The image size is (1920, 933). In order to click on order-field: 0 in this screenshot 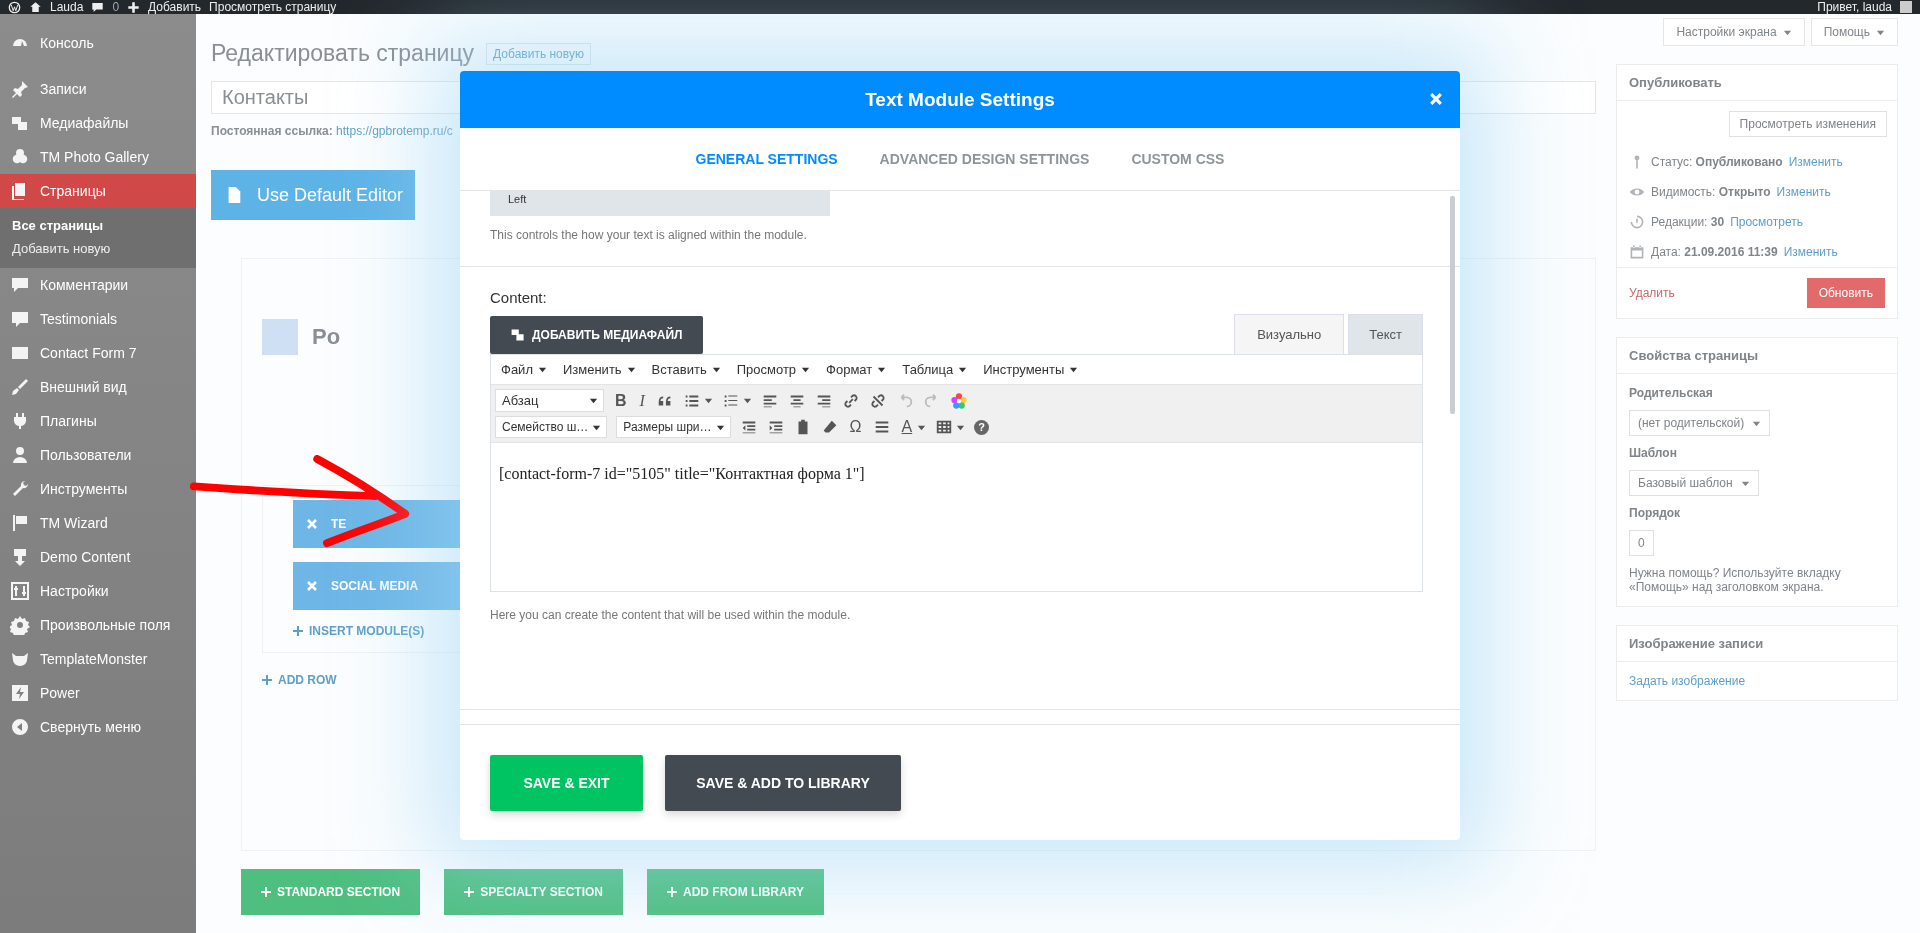, I will do `click(1641, 543)`.